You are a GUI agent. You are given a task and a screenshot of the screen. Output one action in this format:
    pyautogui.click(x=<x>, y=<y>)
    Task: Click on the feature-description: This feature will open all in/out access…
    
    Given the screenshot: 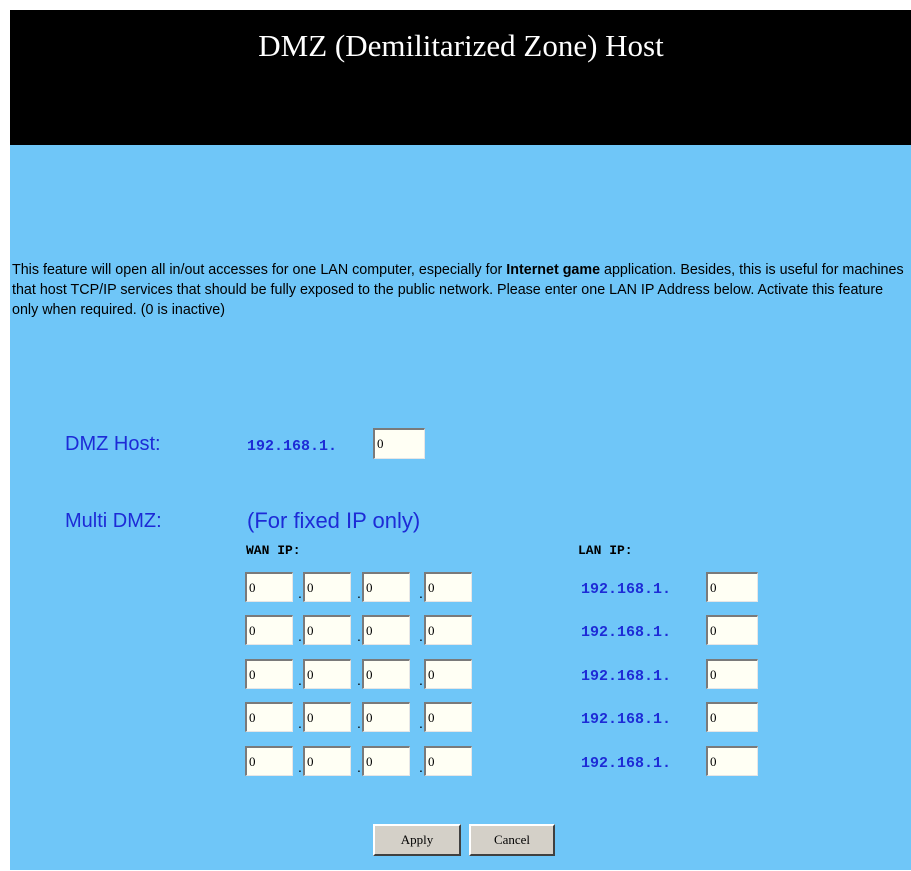 What is the action you would take?
    pyautogui.click(x=460, y=290)
    